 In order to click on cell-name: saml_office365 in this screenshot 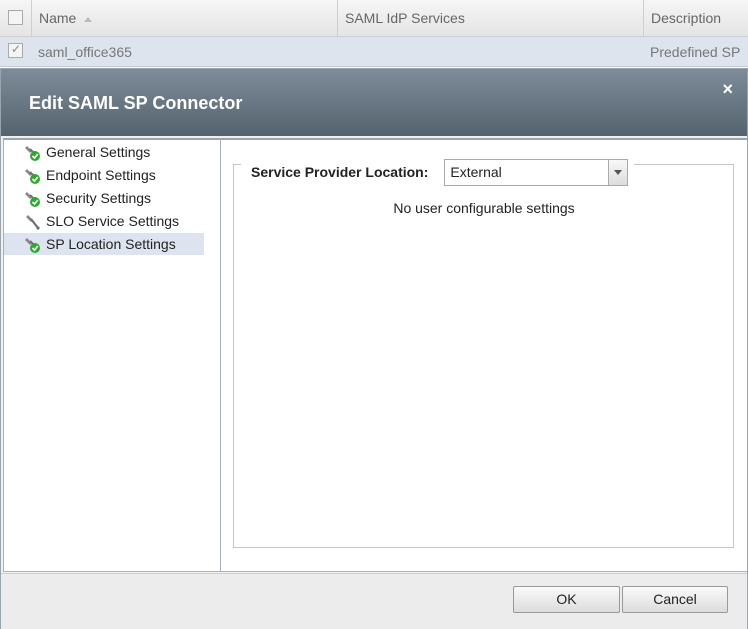, I will do `click(85, 52)`.